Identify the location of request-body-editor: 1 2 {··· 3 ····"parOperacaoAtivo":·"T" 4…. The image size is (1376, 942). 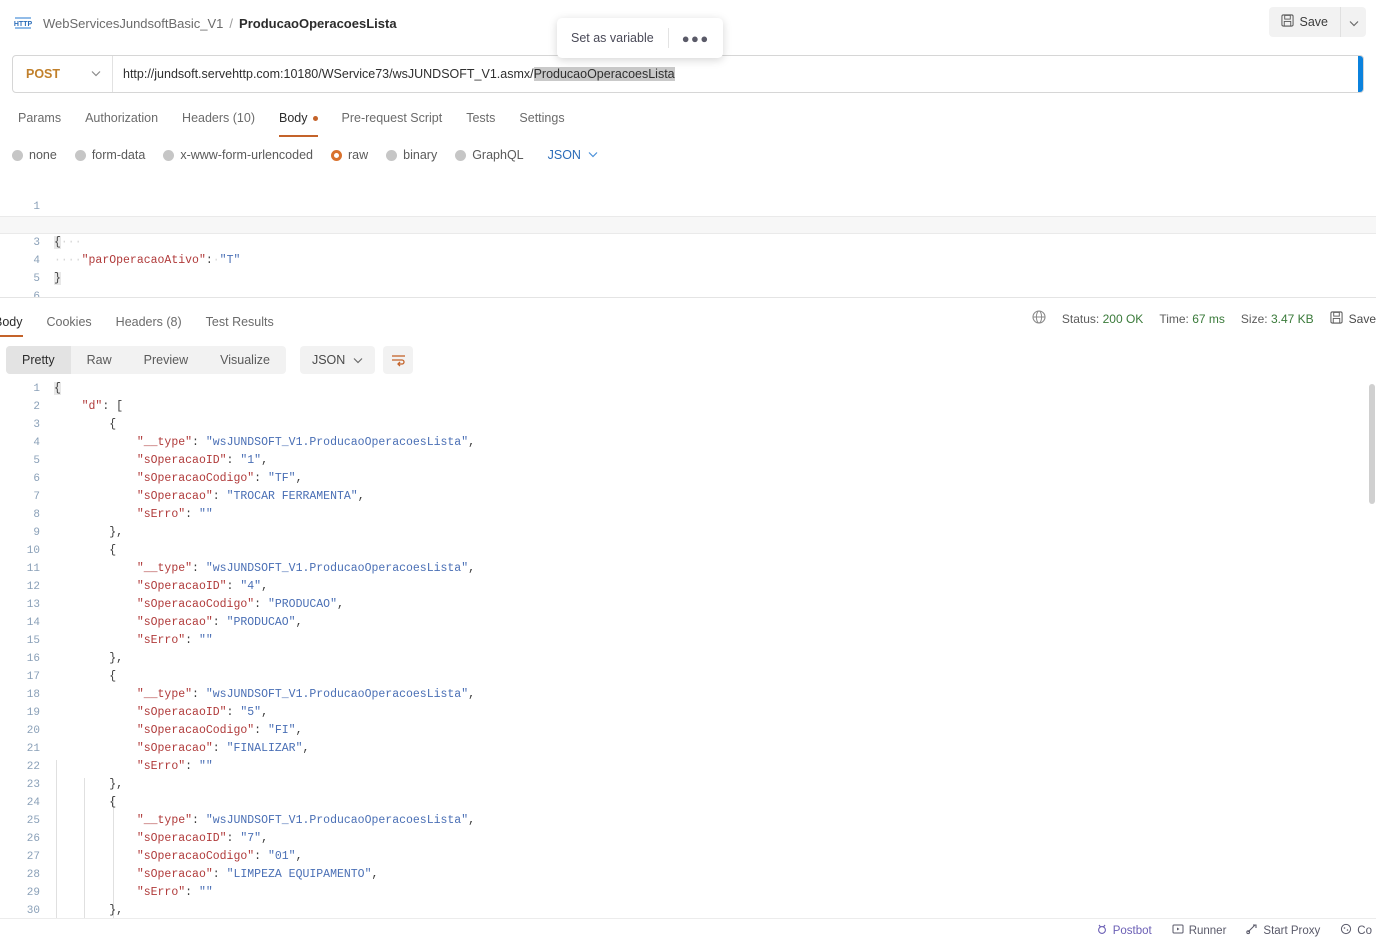
(688, 239).